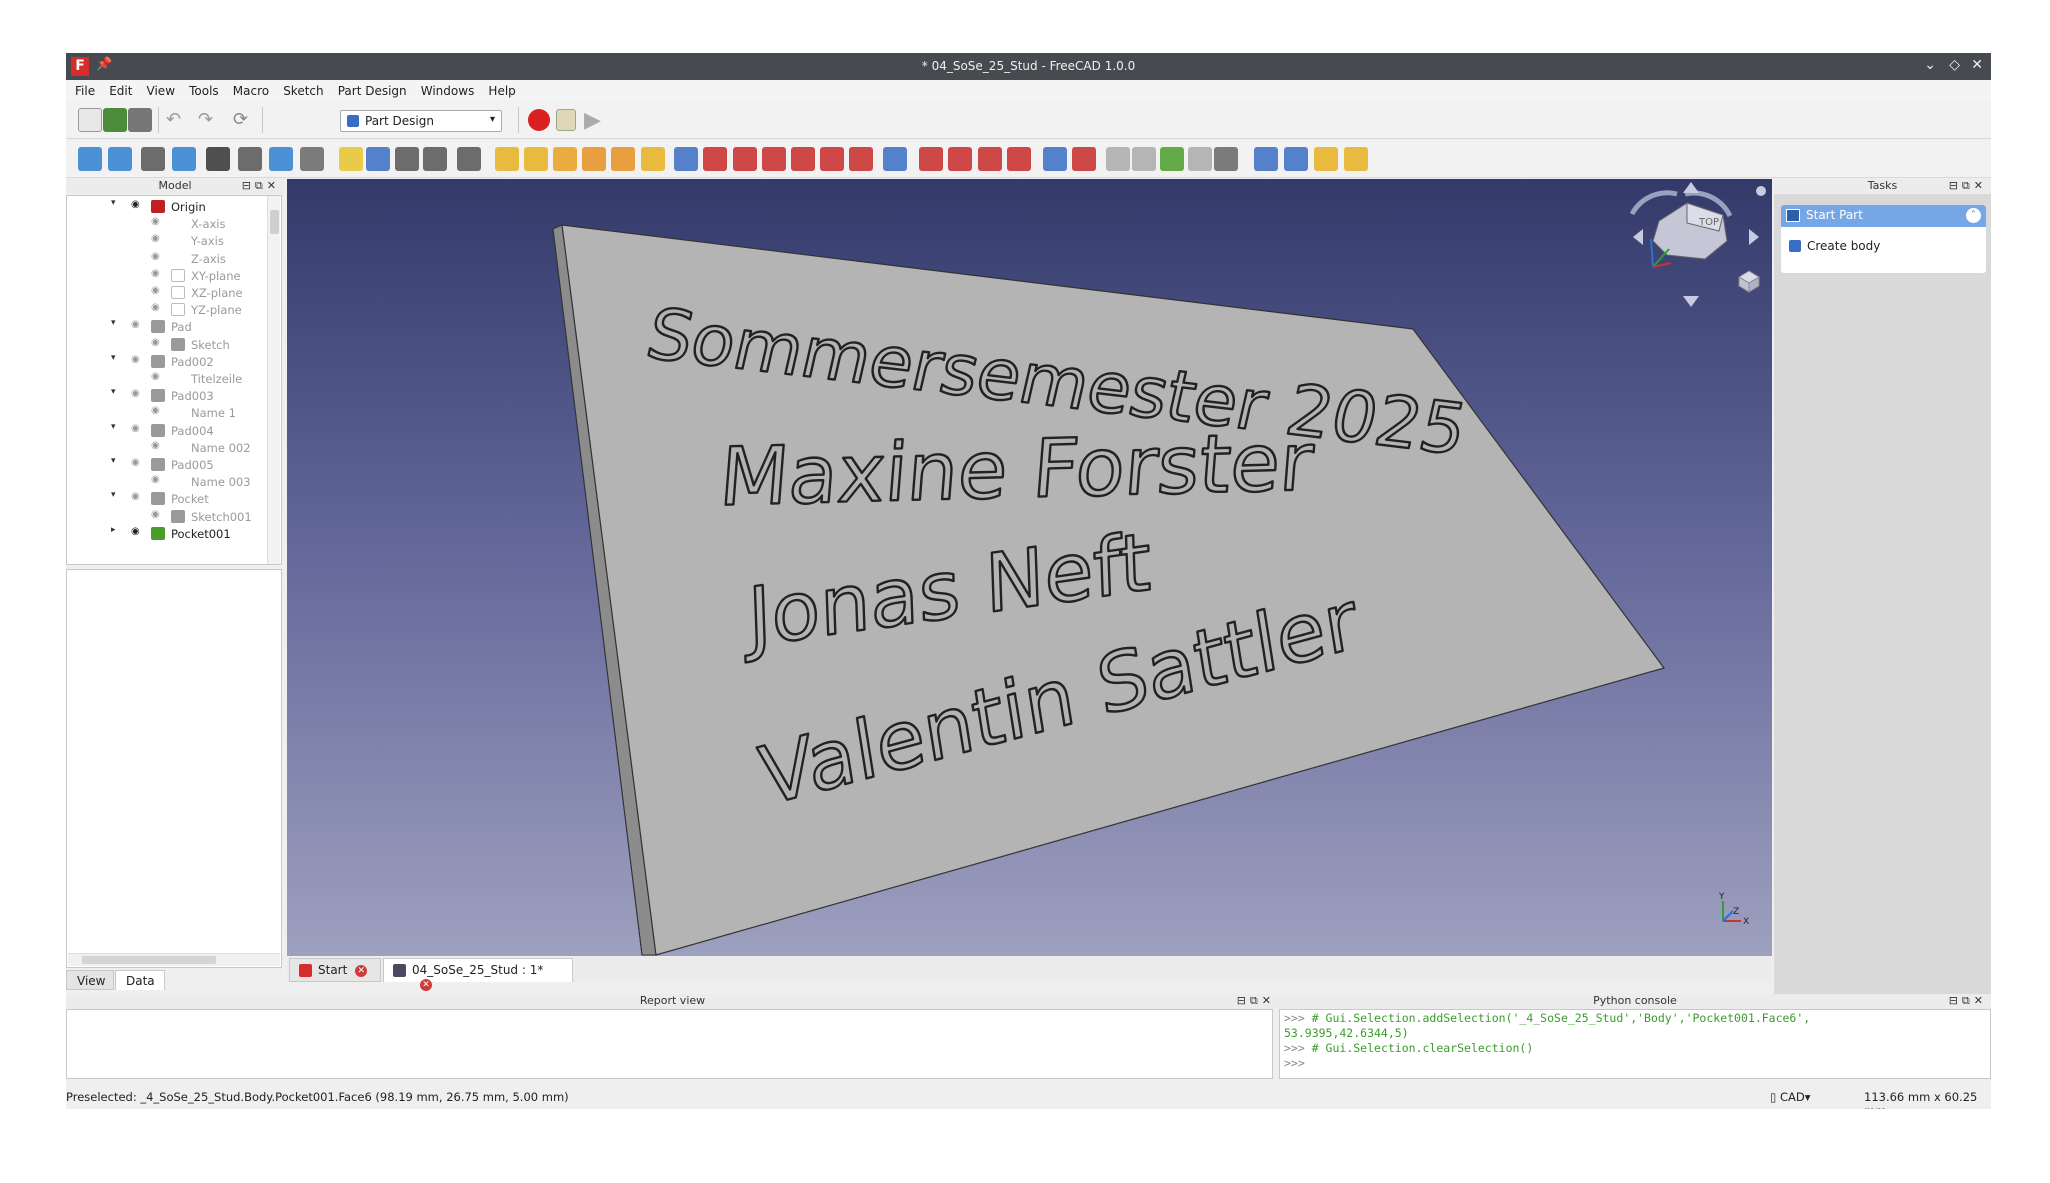 The height and width of the screenshot is (1183, 2050). Describe the element at coordinates (153, 159) in the screenshot. I see `view-isometric-icon` at that location.